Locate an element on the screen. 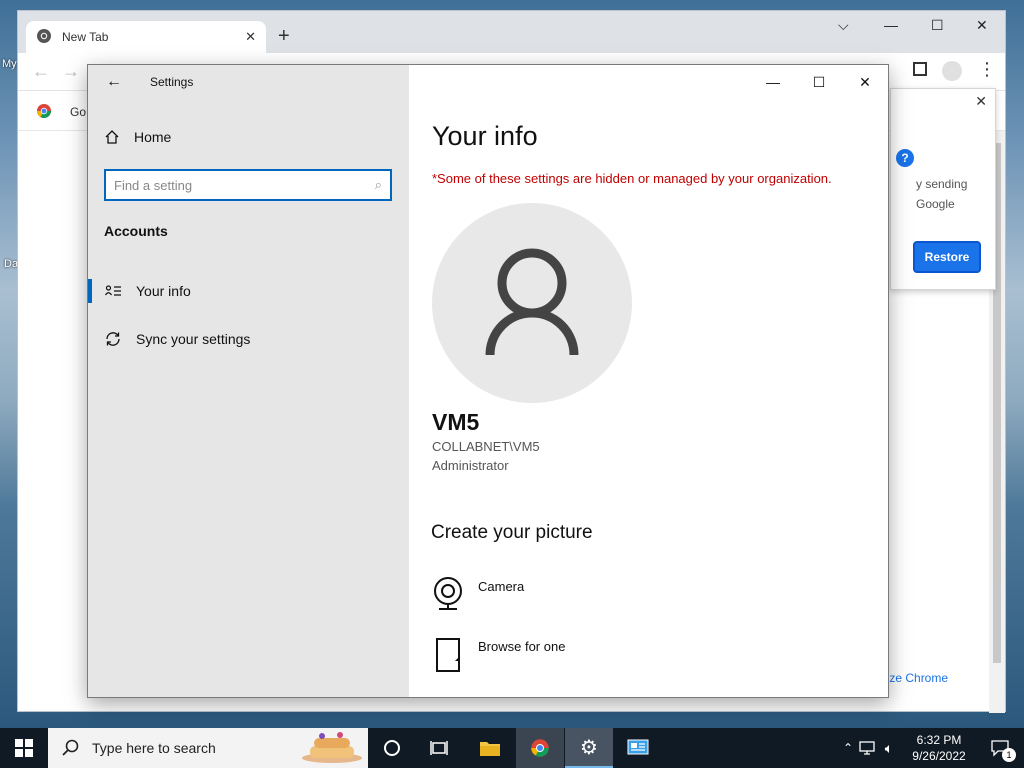 The width and height of the screenshot is (1024, 768). windows-logo-icon is located at coordinates (24, 748).